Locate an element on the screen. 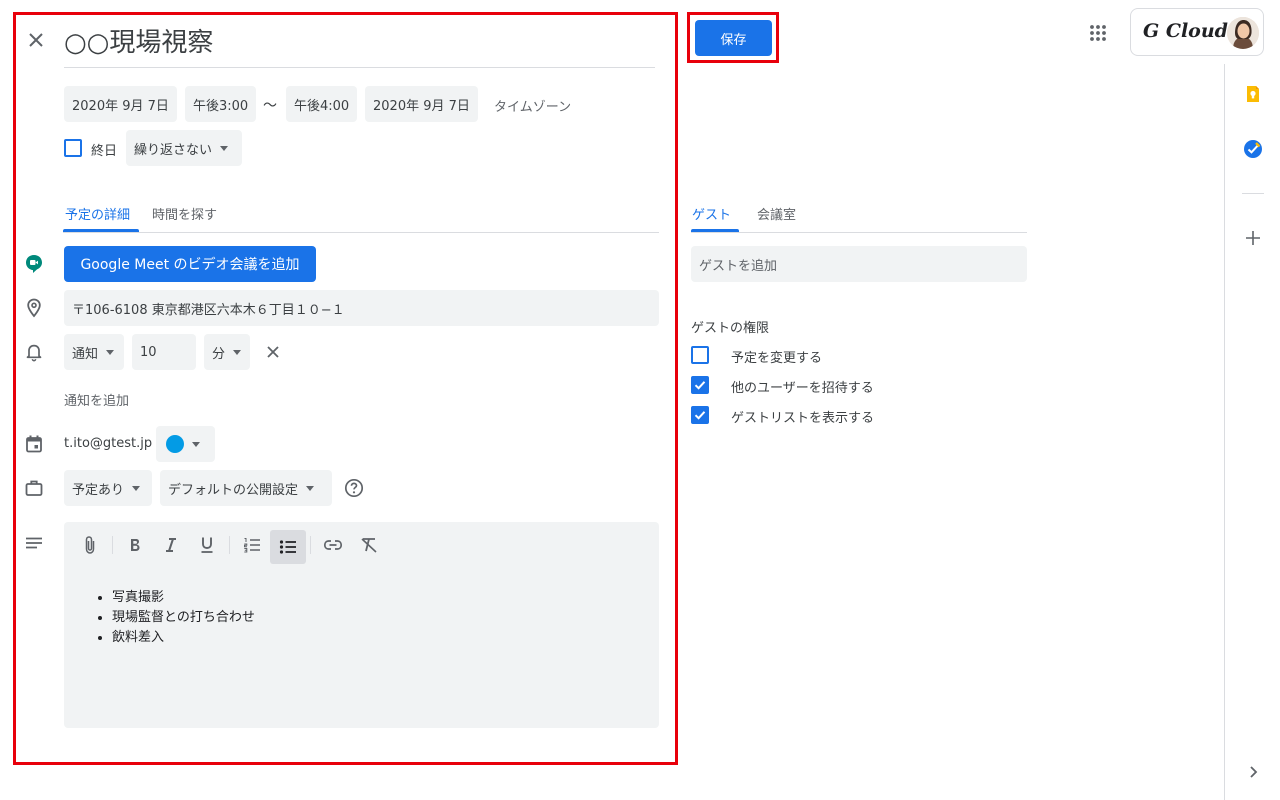 The width and height of the screenshot is (1280, 800). permission-invite-checkbox is located at coordinates (700, 385).